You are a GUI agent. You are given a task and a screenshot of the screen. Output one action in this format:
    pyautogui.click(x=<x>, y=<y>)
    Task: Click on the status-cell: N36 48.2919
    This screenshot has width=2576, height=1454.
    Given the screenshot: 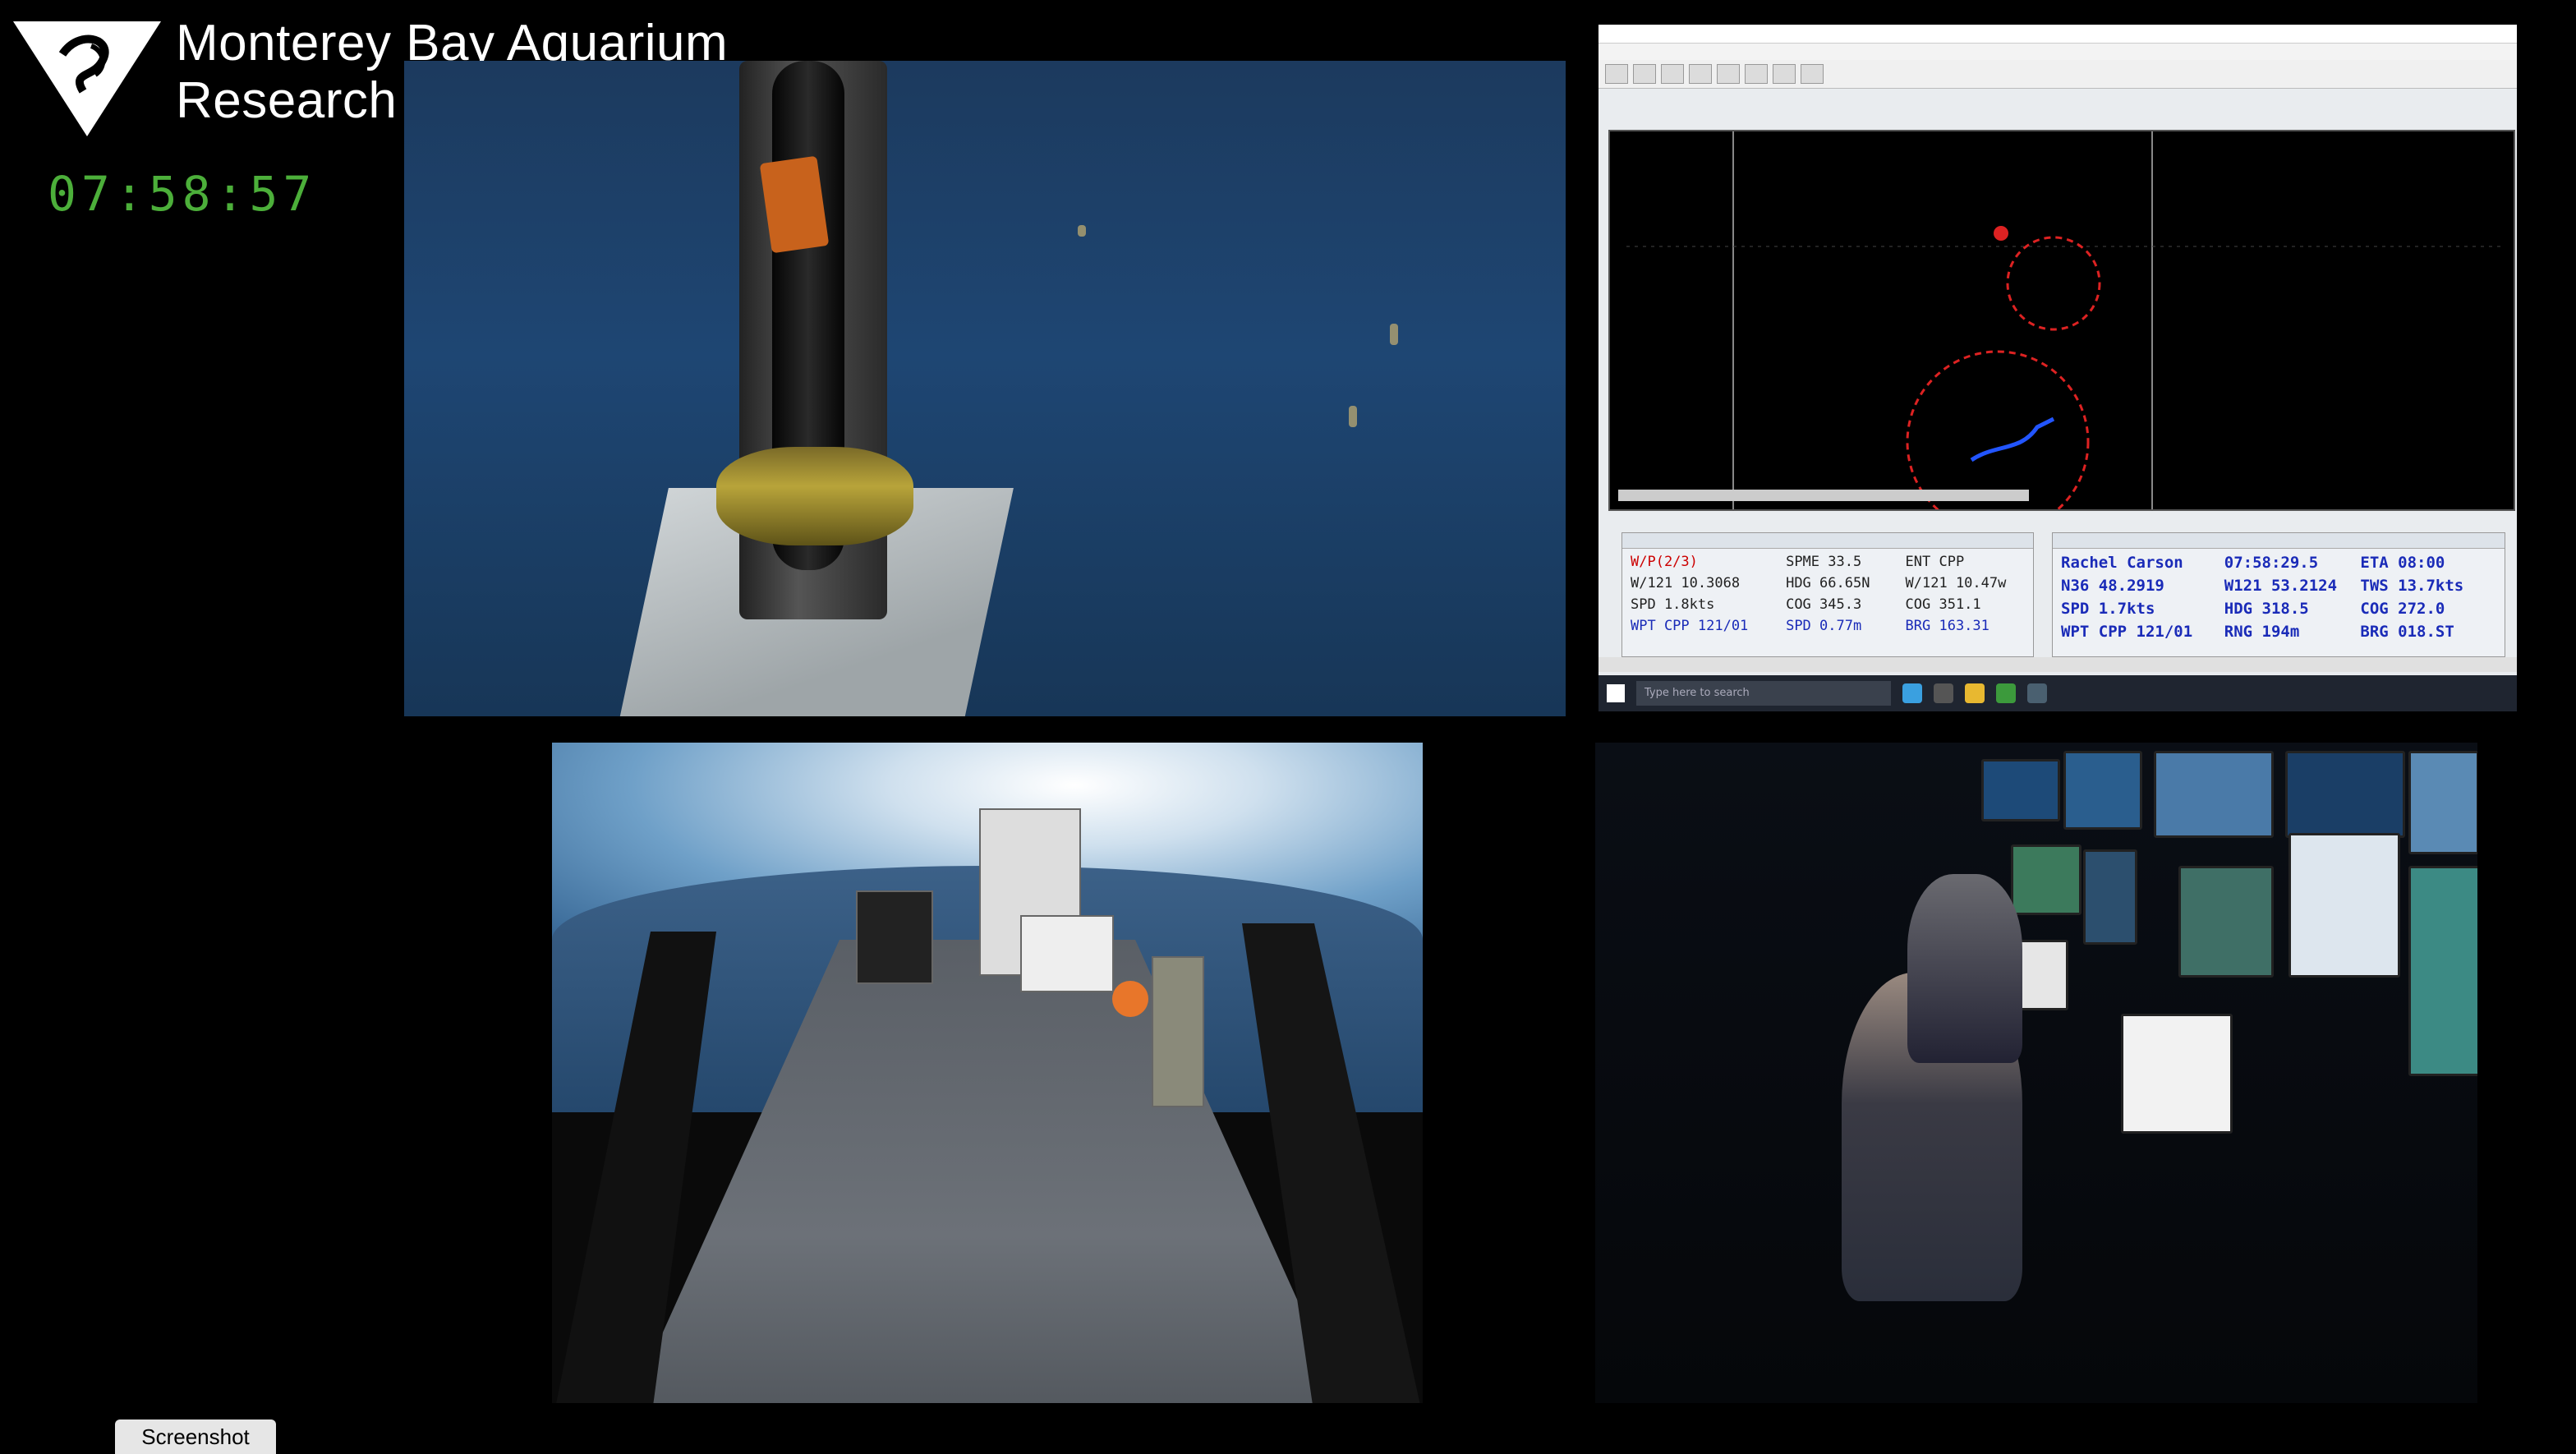 What is the action you would take?
    pyautogui.click(x=2112, y=586)
    